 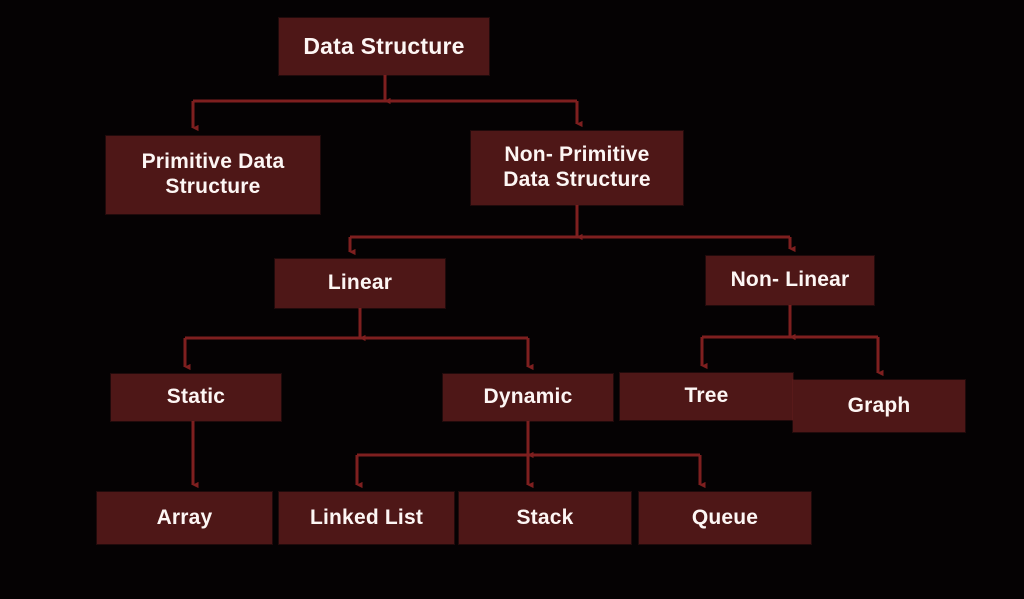 I want to click on node-linked-list: Linked List, so click(x=366, y=518).